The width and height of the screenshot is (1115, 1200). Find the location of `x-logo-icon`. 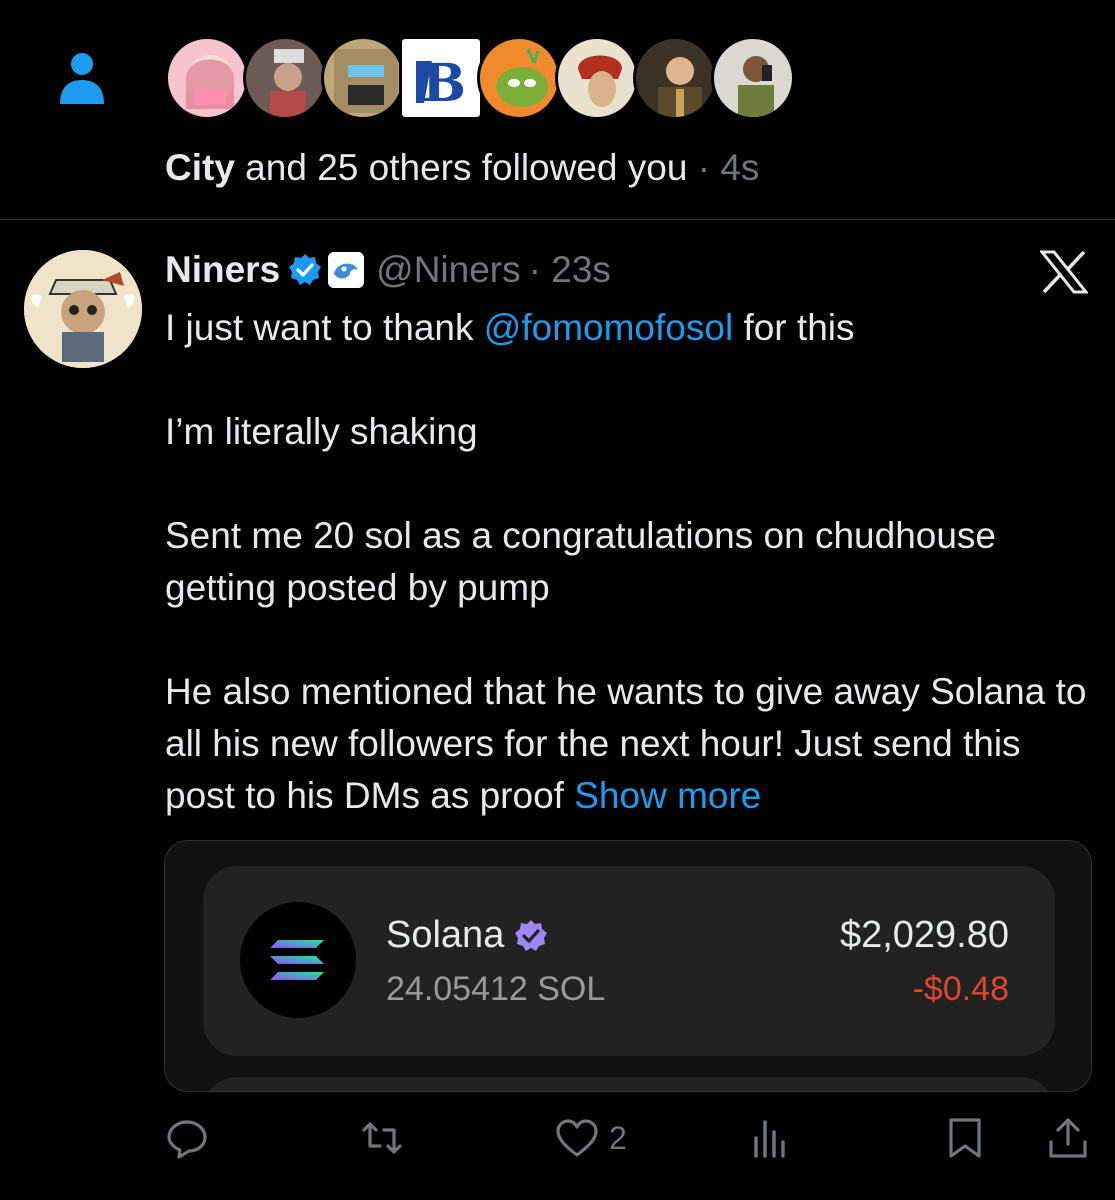

x-logo-icon is located at coordinates (1064, 272).